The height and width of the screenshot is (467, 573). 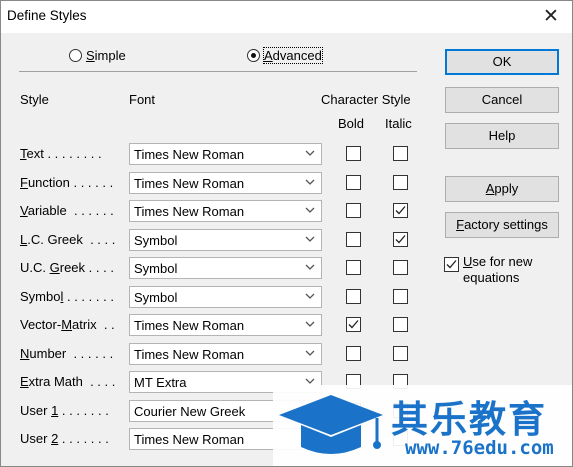 What do you see at coordinates (106, 55) in the screenshot?
I see `simple-radio-label: Simple` at bounding box center [106, 55].